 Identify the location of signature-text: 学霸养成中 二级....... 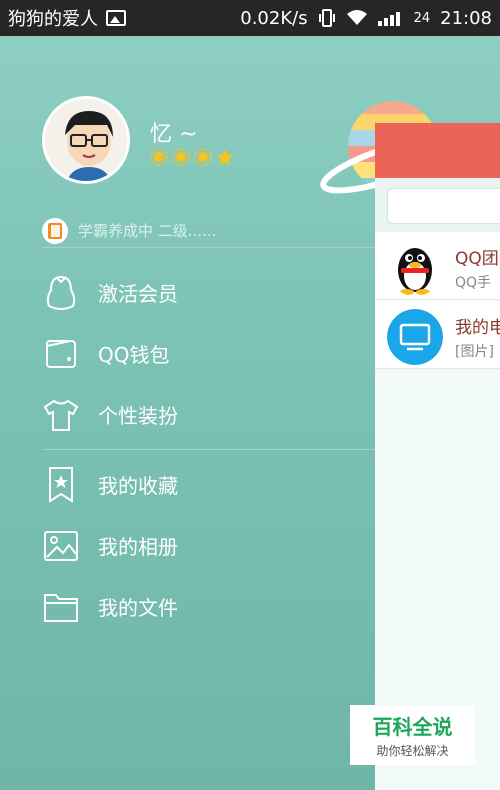
(147, 231).